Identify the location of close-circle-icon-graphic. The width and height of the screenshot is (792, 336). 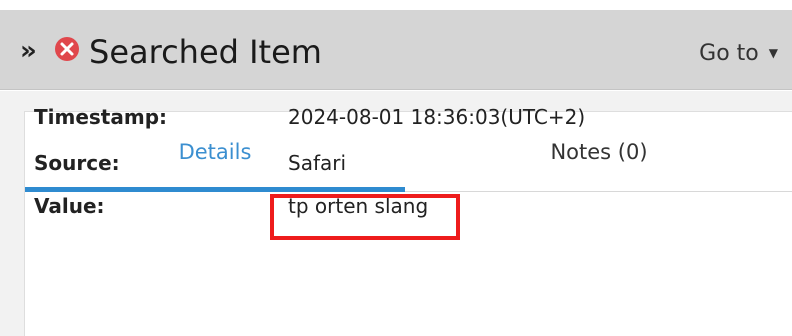
(67, 49).